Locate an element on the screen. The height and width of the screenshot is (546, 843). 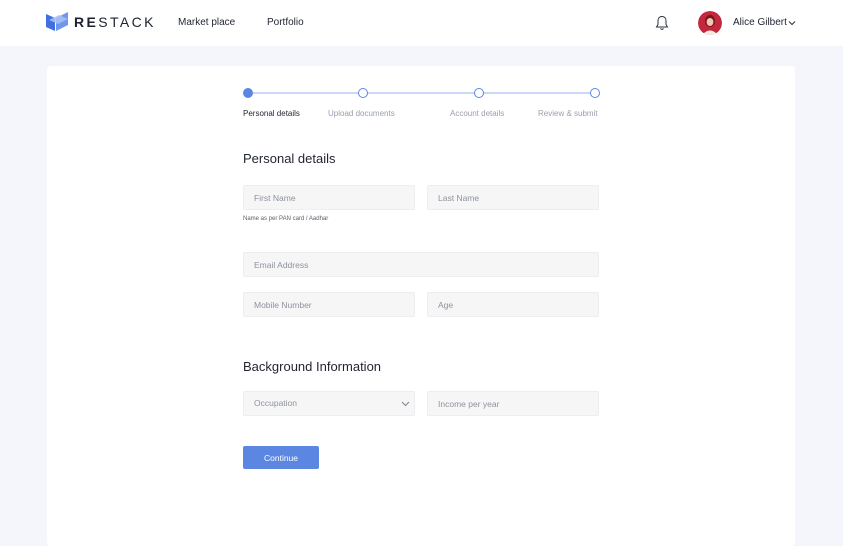
brand-wordmark-rest: STACK is located at coordinates (127, 22).